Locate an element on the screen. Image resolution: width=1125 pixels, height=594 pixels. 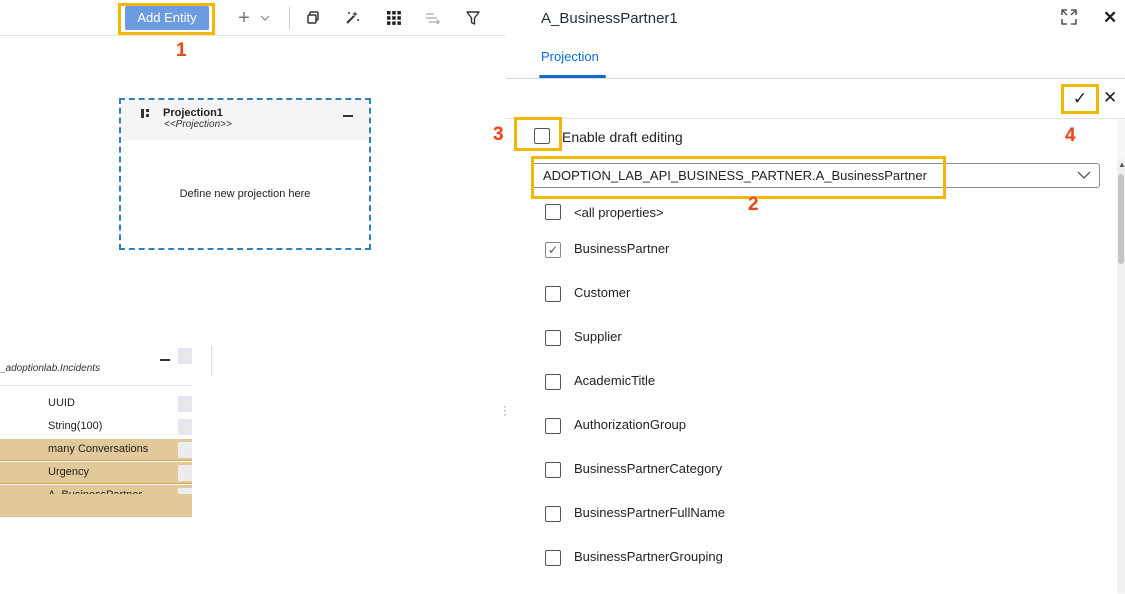
property-label: Supplier is located at coordinates (598, 336).